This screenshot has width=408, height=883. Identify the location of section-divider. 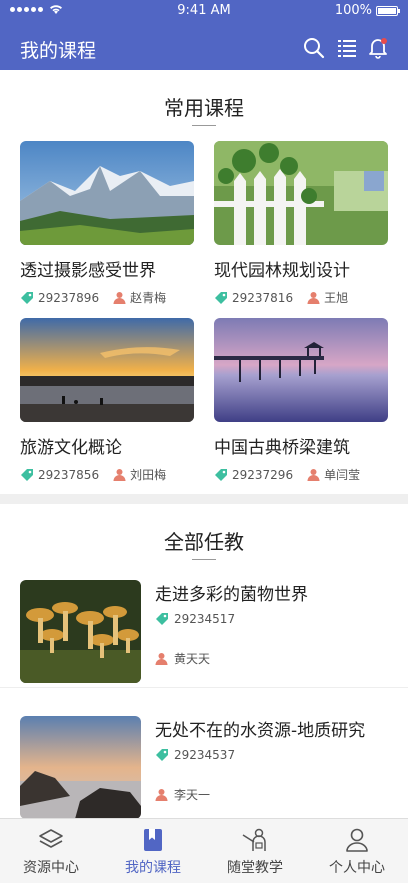
(204, 499).